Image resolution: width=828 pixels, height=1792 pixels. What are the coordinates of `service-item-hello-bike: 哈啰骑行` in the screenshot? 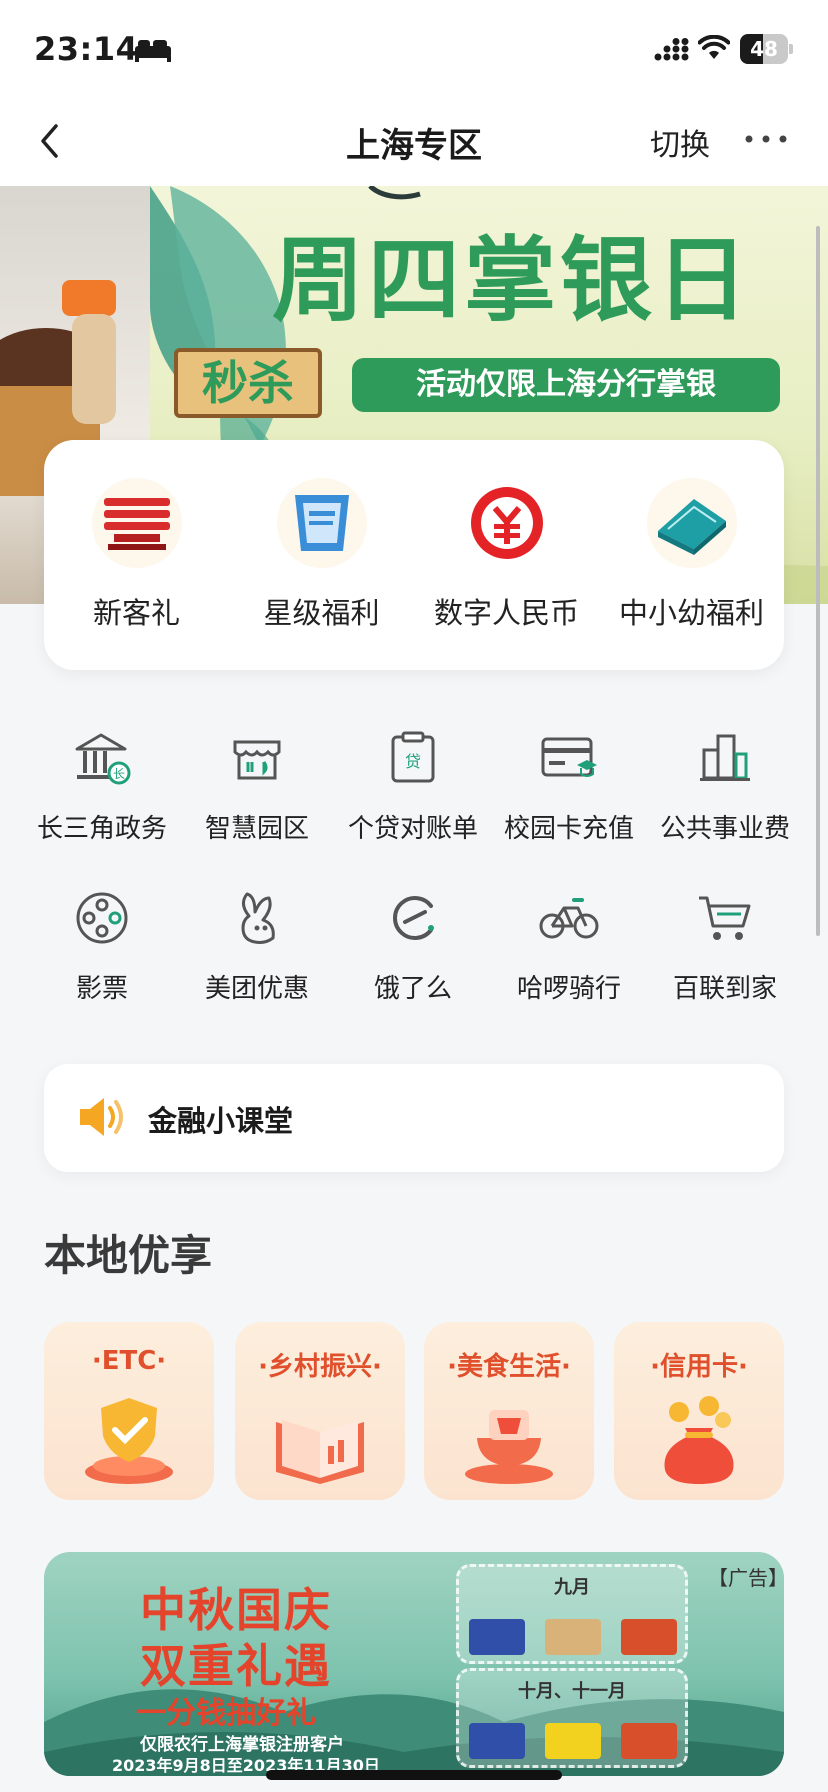 It's located at (569, 945).